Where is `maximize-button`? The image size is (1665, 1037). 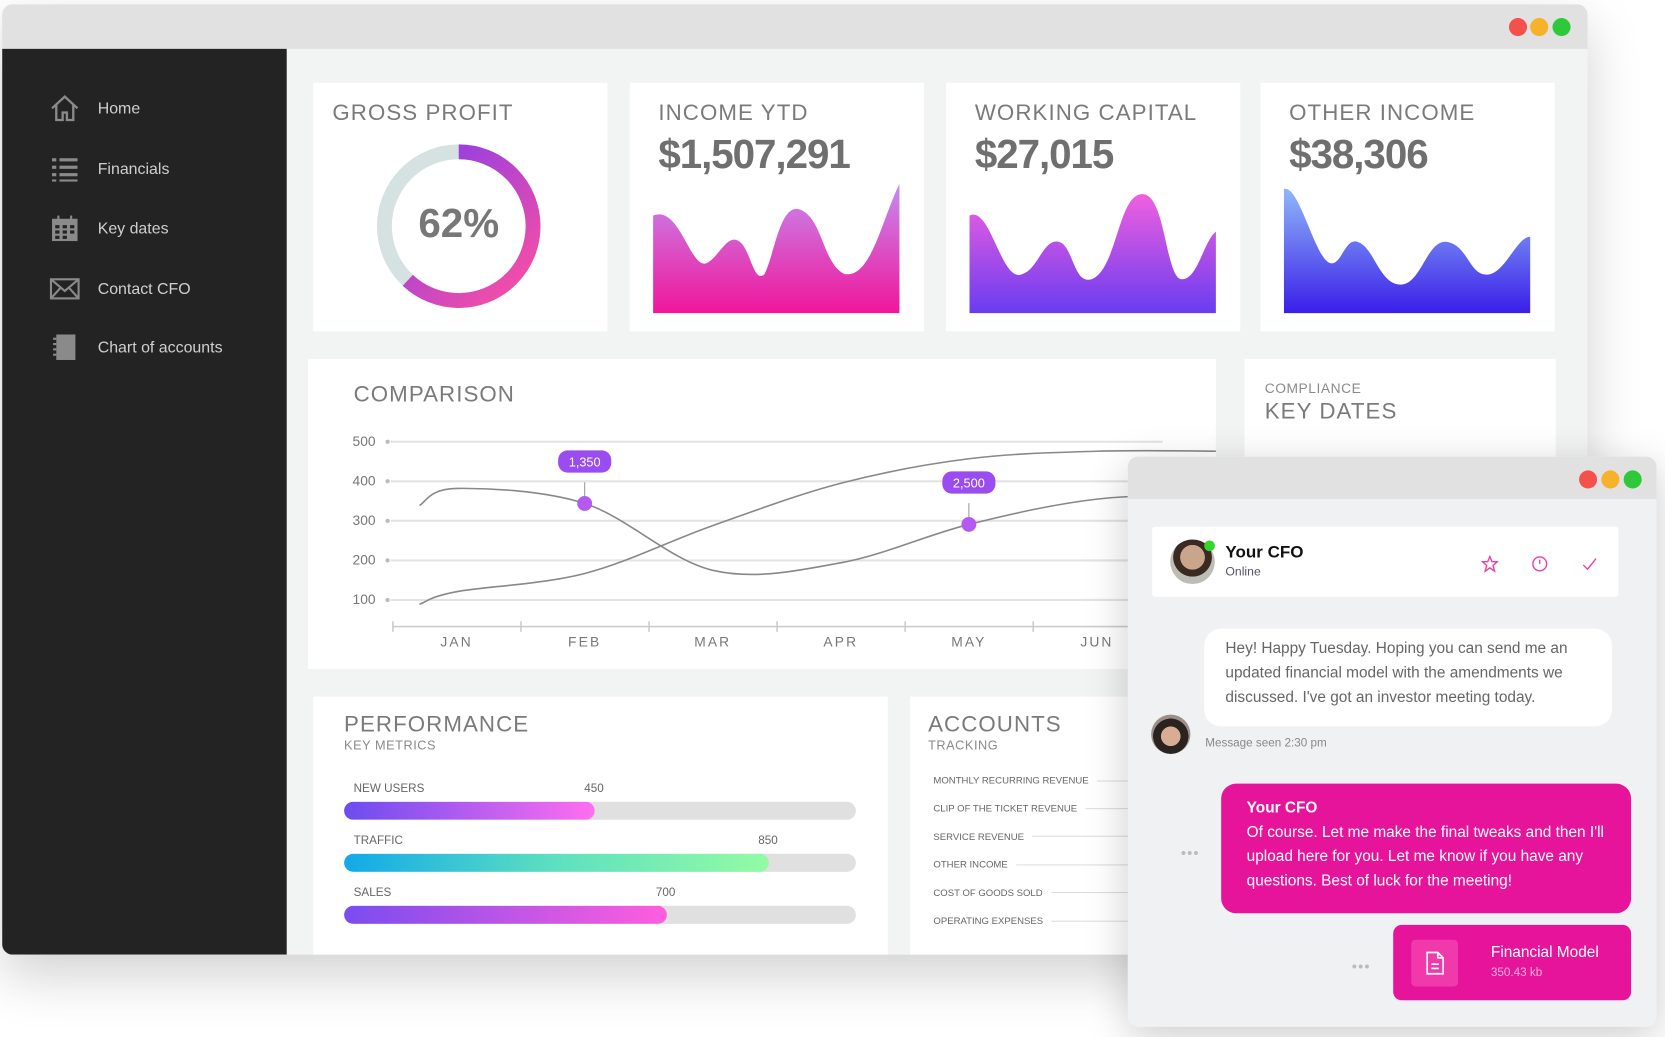
maximize-button is located at coordinates (1561, 27).